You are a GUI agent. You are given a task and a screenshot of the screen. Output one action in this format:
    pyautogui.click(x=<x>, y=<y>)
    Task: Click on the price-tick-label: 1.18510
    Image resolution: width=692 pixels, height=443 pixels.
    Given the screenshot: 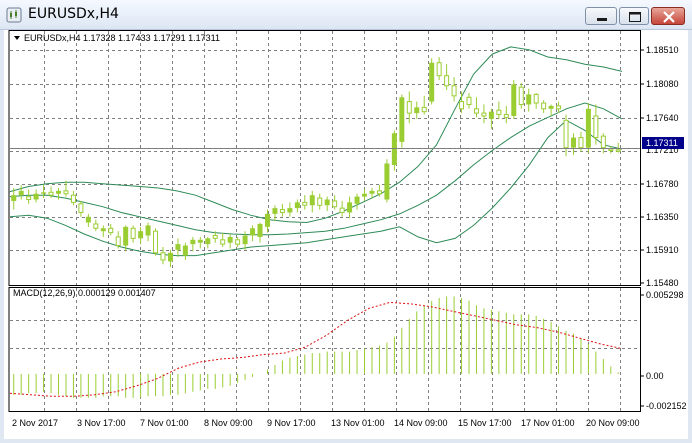 What is the action you would take?
    pyautogui.click(x=662, y=50)
    